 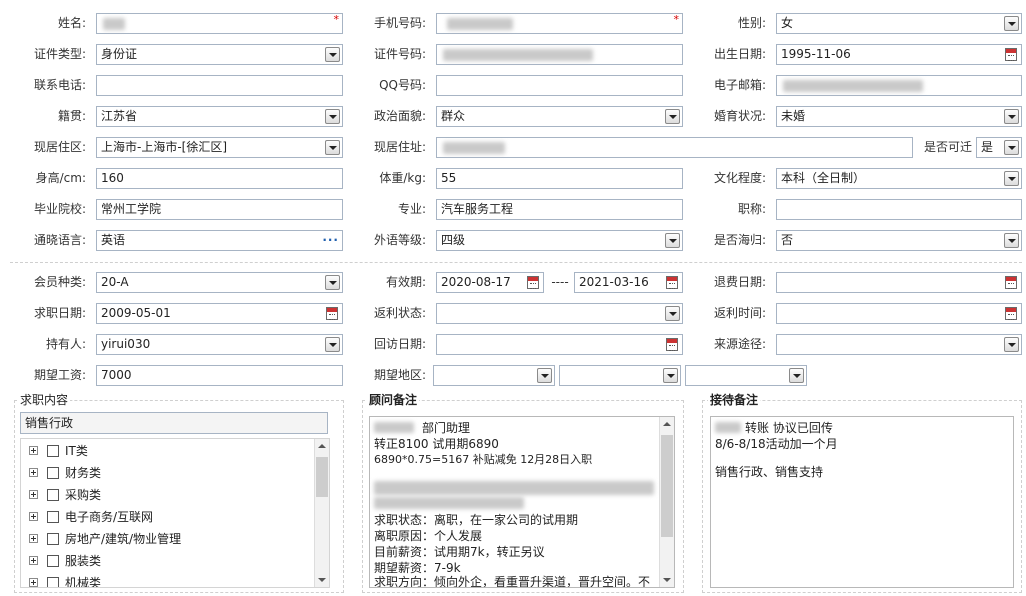 I want to click on notes-scrollbar, so click(x=666, y=502).